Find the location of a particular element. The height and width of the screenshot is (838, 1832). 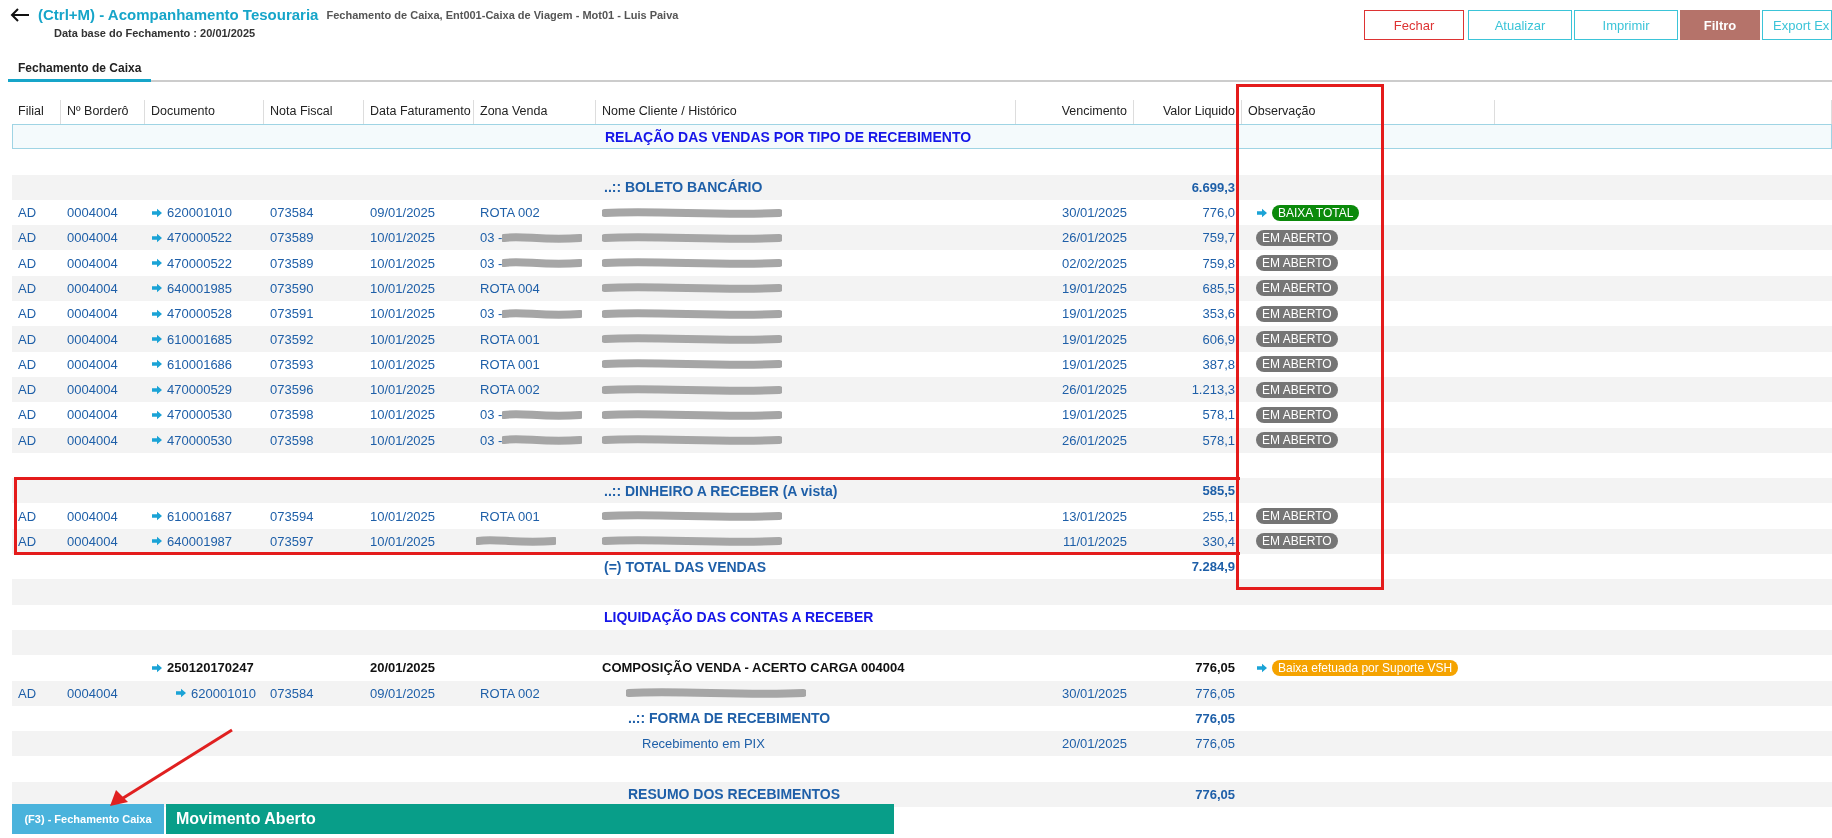

group-heading: ..:: FORMA DE RECEBIMENTO is located at coordinates (729, 718).